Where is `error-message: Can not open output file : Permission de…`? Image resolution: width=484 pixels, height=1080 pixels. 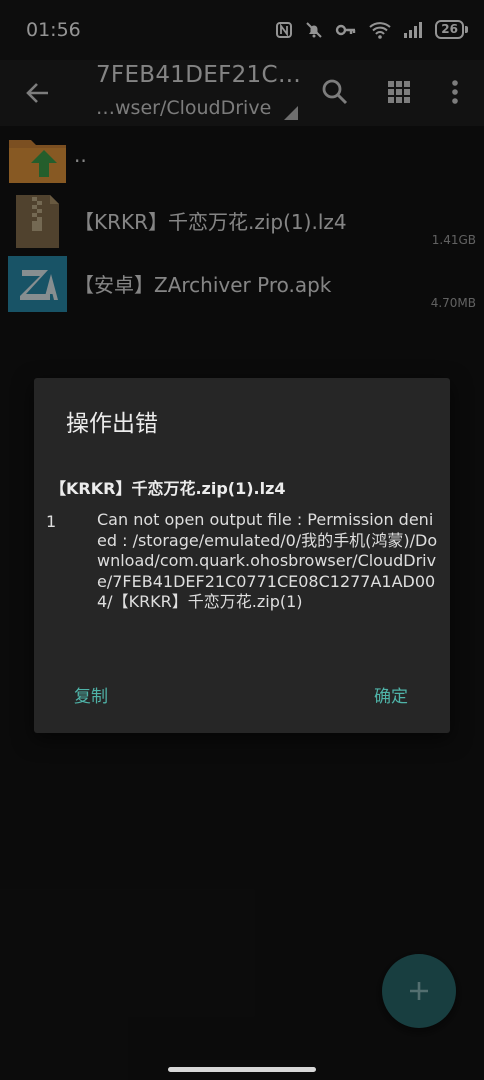
error-message: Can not open output file : Permission de… is located at coordinates (267, 560).